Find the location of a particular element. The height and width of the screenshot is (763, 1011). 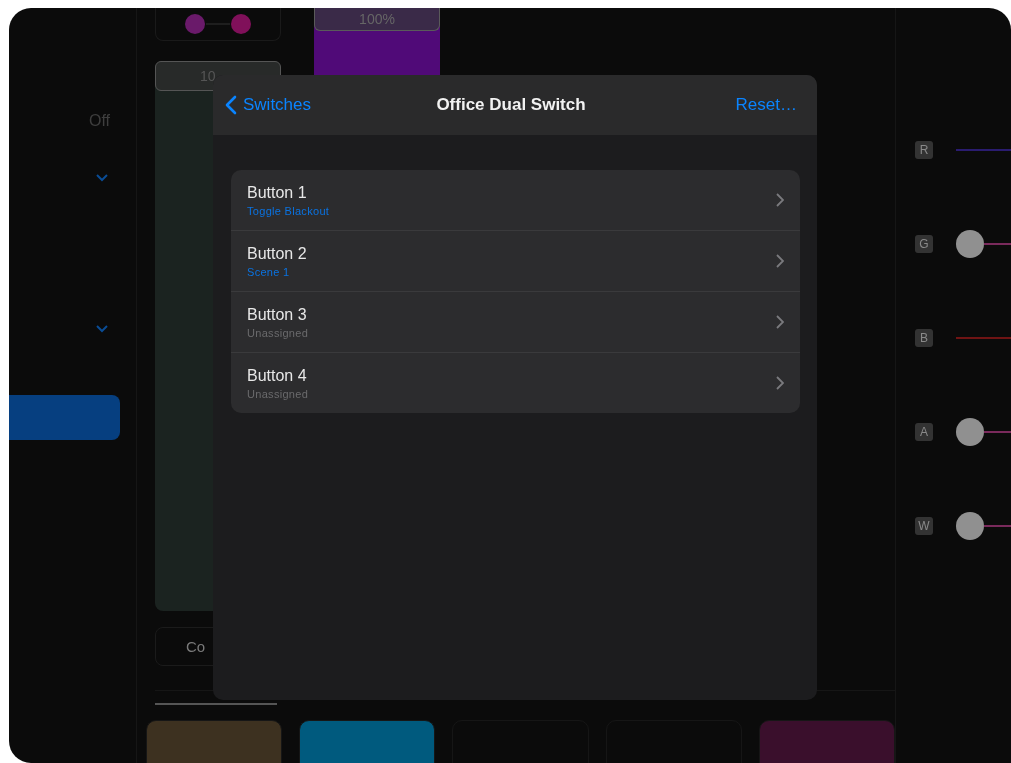

channel-label: B is located at coordinates (924, 338).